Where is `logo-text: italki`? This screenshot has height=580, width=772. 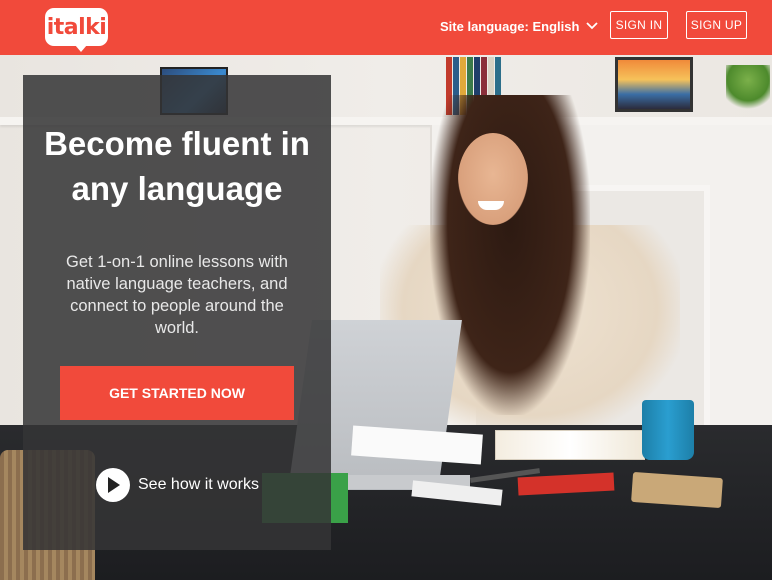
logo-text: italki is located at coordinates (76, 27).